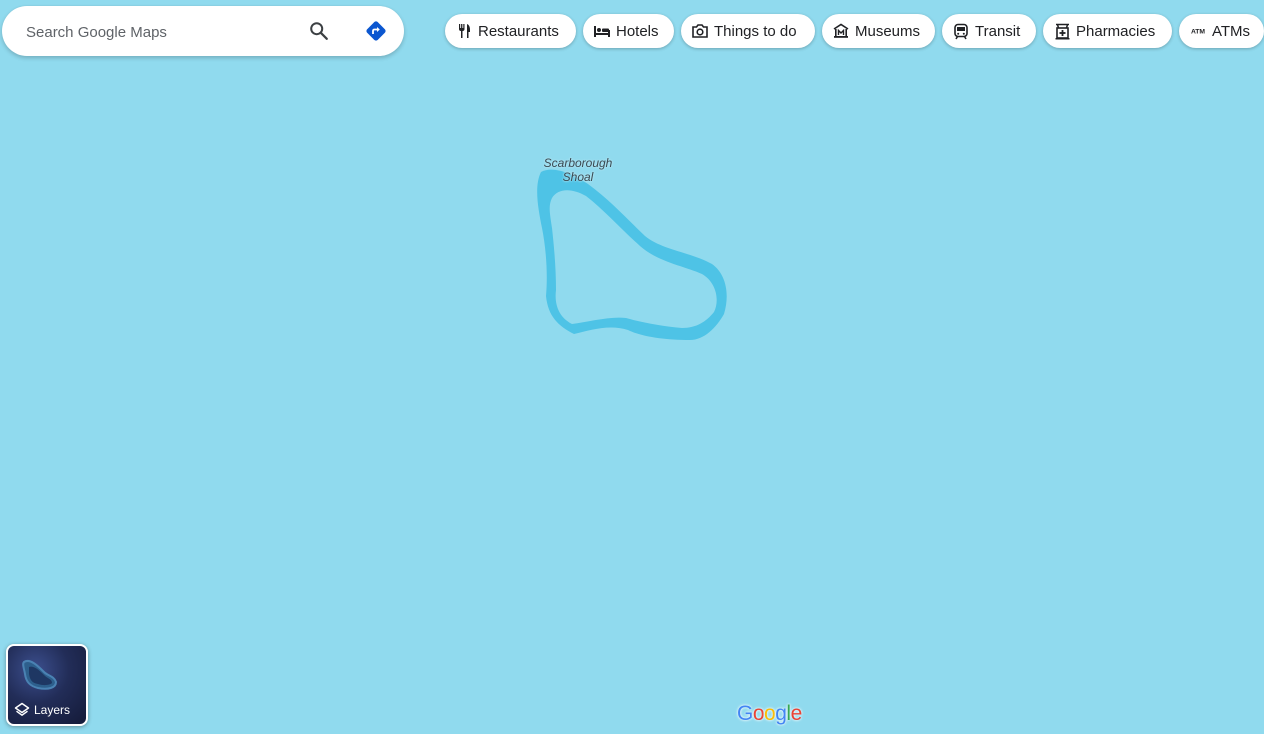  What do you see at coordinates (961, 31) in the screenshot?
I see `transit-icon` at bounding box center [961, 31].